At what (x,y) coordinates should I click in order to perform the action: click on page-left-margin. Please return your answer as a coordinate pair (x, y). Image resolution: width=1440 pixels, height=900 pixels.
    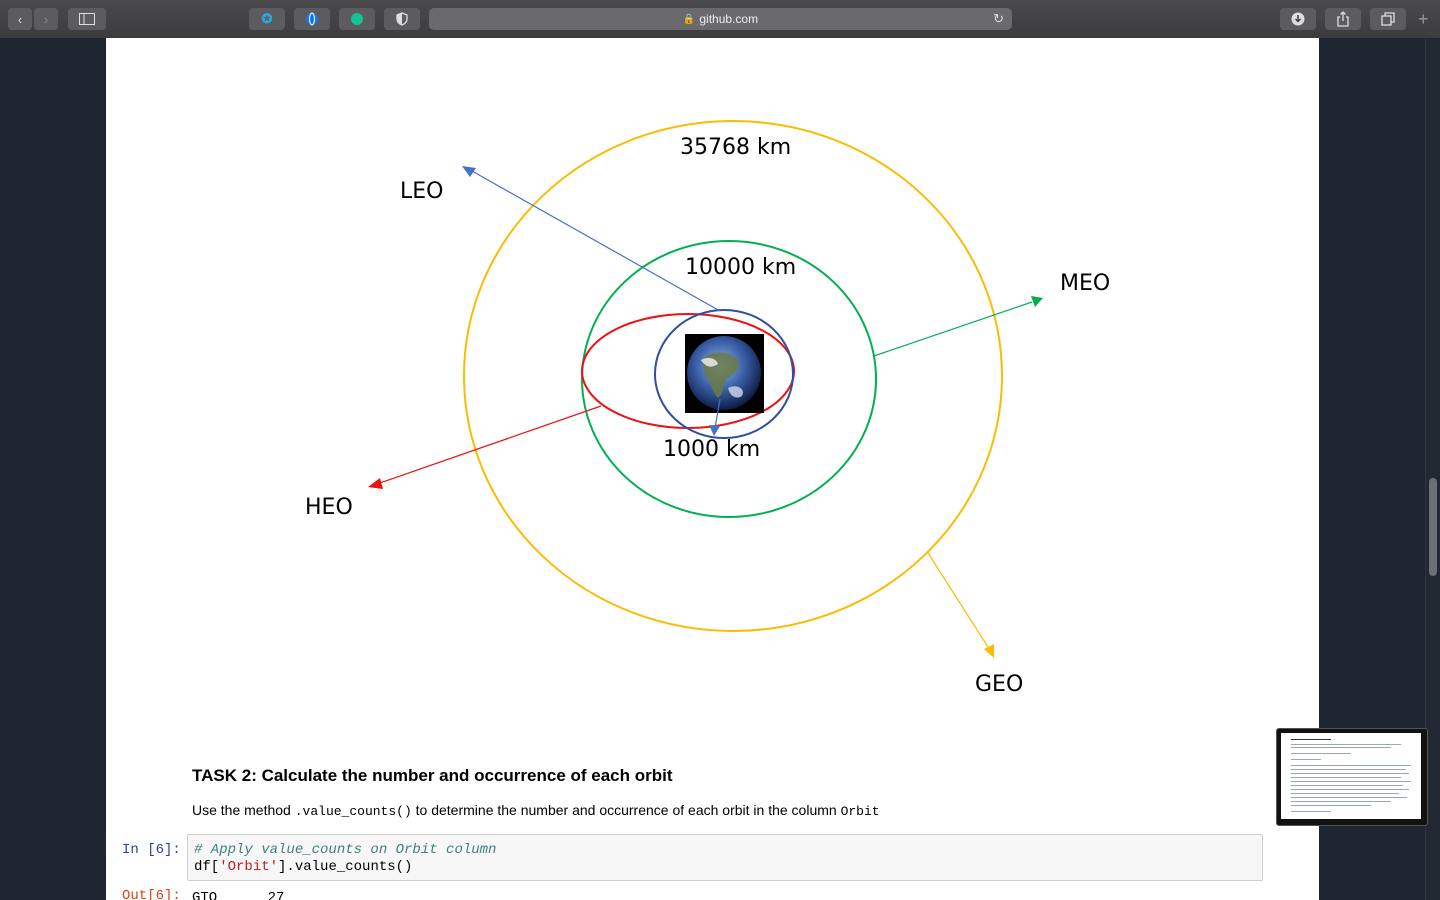
    Looking at the image, I should click on (53, 469).